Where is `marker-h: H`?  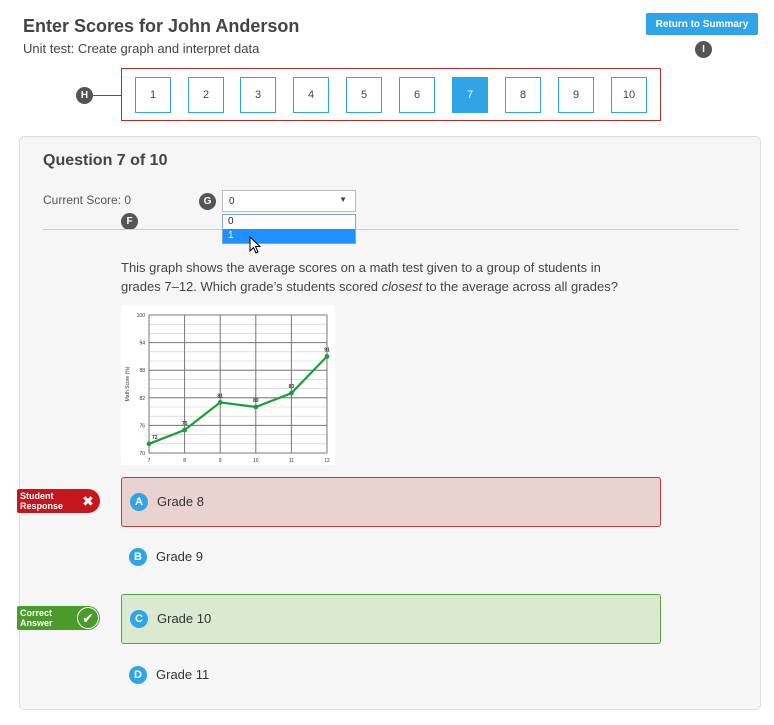
marker-h: H is located at coordinates (84, 95).